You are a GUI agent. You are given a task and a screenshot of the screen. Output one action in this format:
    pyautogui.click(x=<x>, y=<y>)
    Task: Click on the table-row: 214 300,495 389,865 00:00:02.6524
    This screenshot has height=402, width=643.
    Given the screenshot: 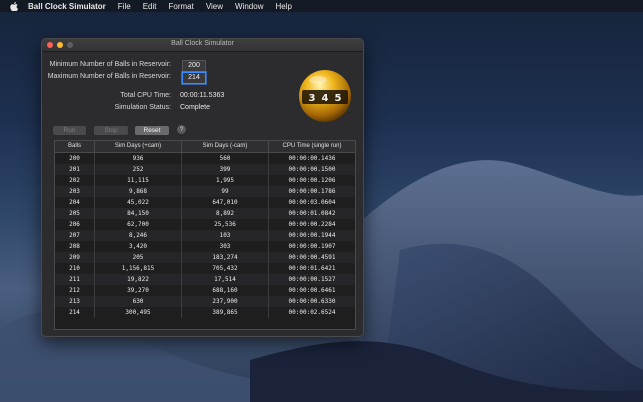 What is the action you would take?
    pyautogui.click(x=205, y=312)
    